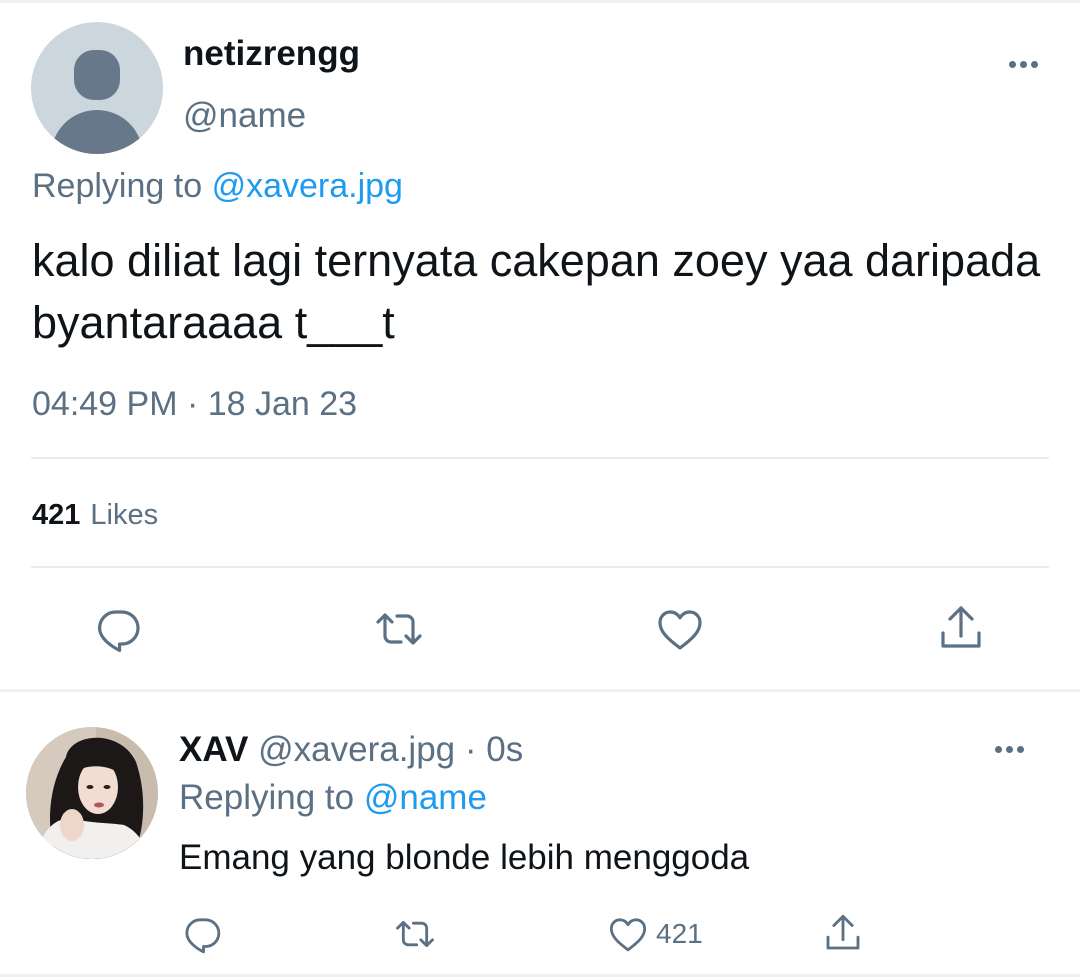 This screenshot has width=1080, height=977. I want to click on likes-summary: 421 Likes, so click(95, 515).